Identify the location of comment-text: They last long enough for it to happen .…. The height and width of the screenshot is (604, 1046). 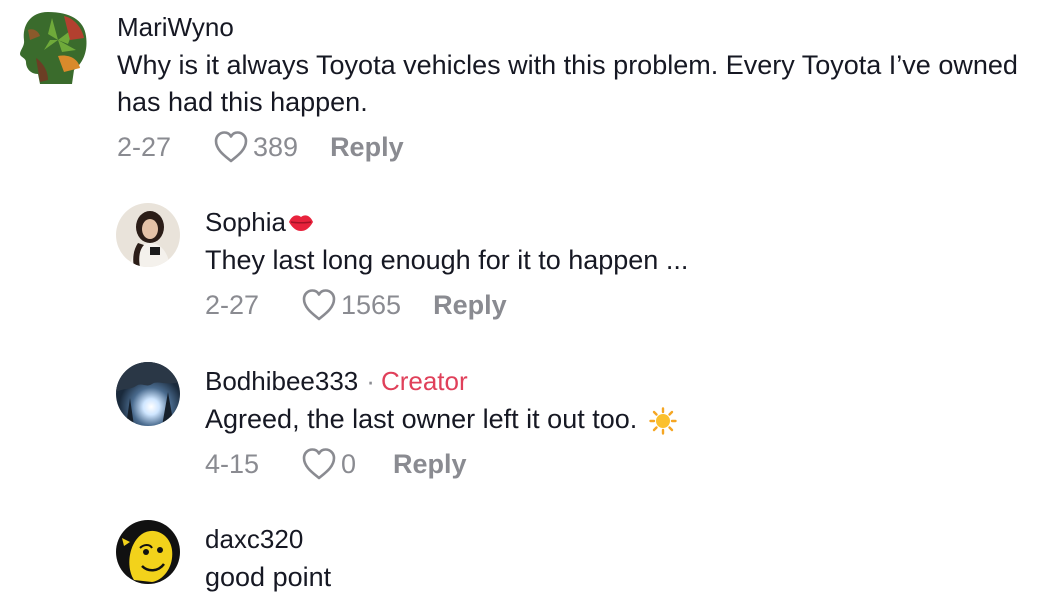
(447, 260).